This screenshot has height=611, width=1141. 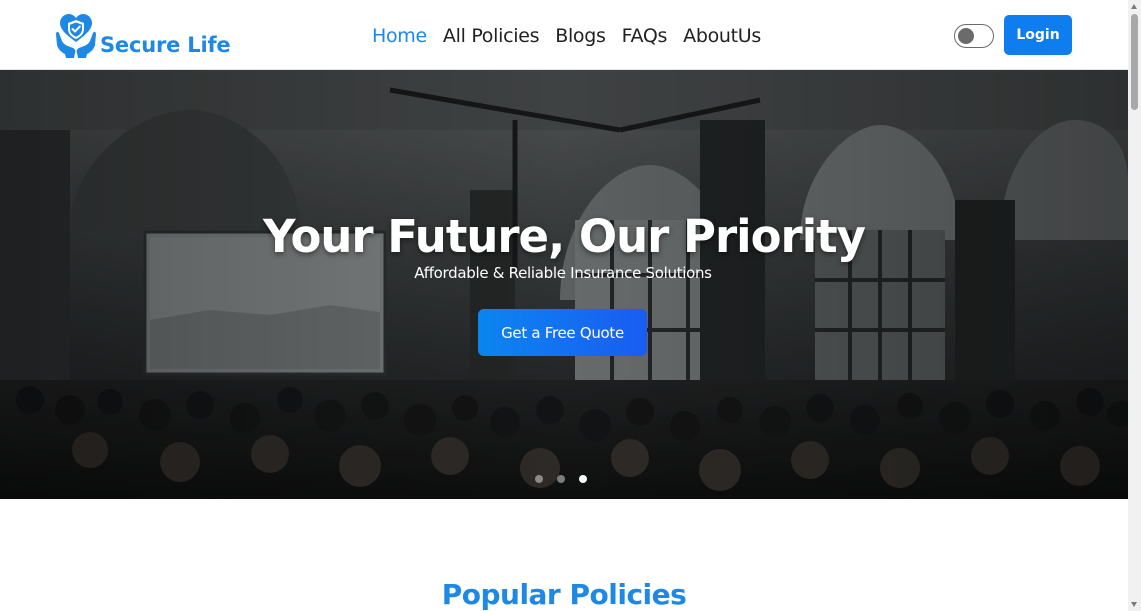 I want to click on nav-link-blogs: Blogs, so click(x=580, y=36).